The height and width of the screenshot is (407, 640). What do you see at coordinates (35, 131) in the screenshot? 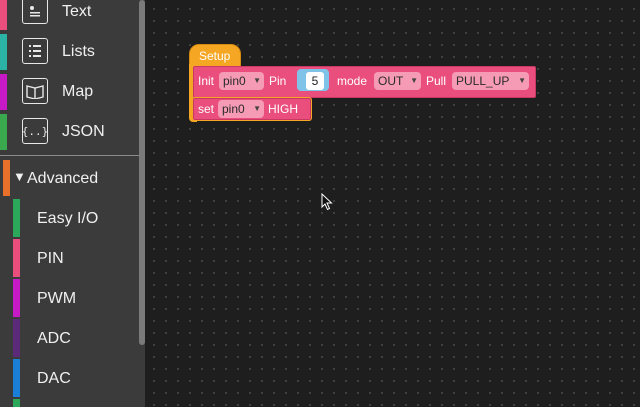
I see `json-braces-icon: {..}` at bounding box center [35, 131].